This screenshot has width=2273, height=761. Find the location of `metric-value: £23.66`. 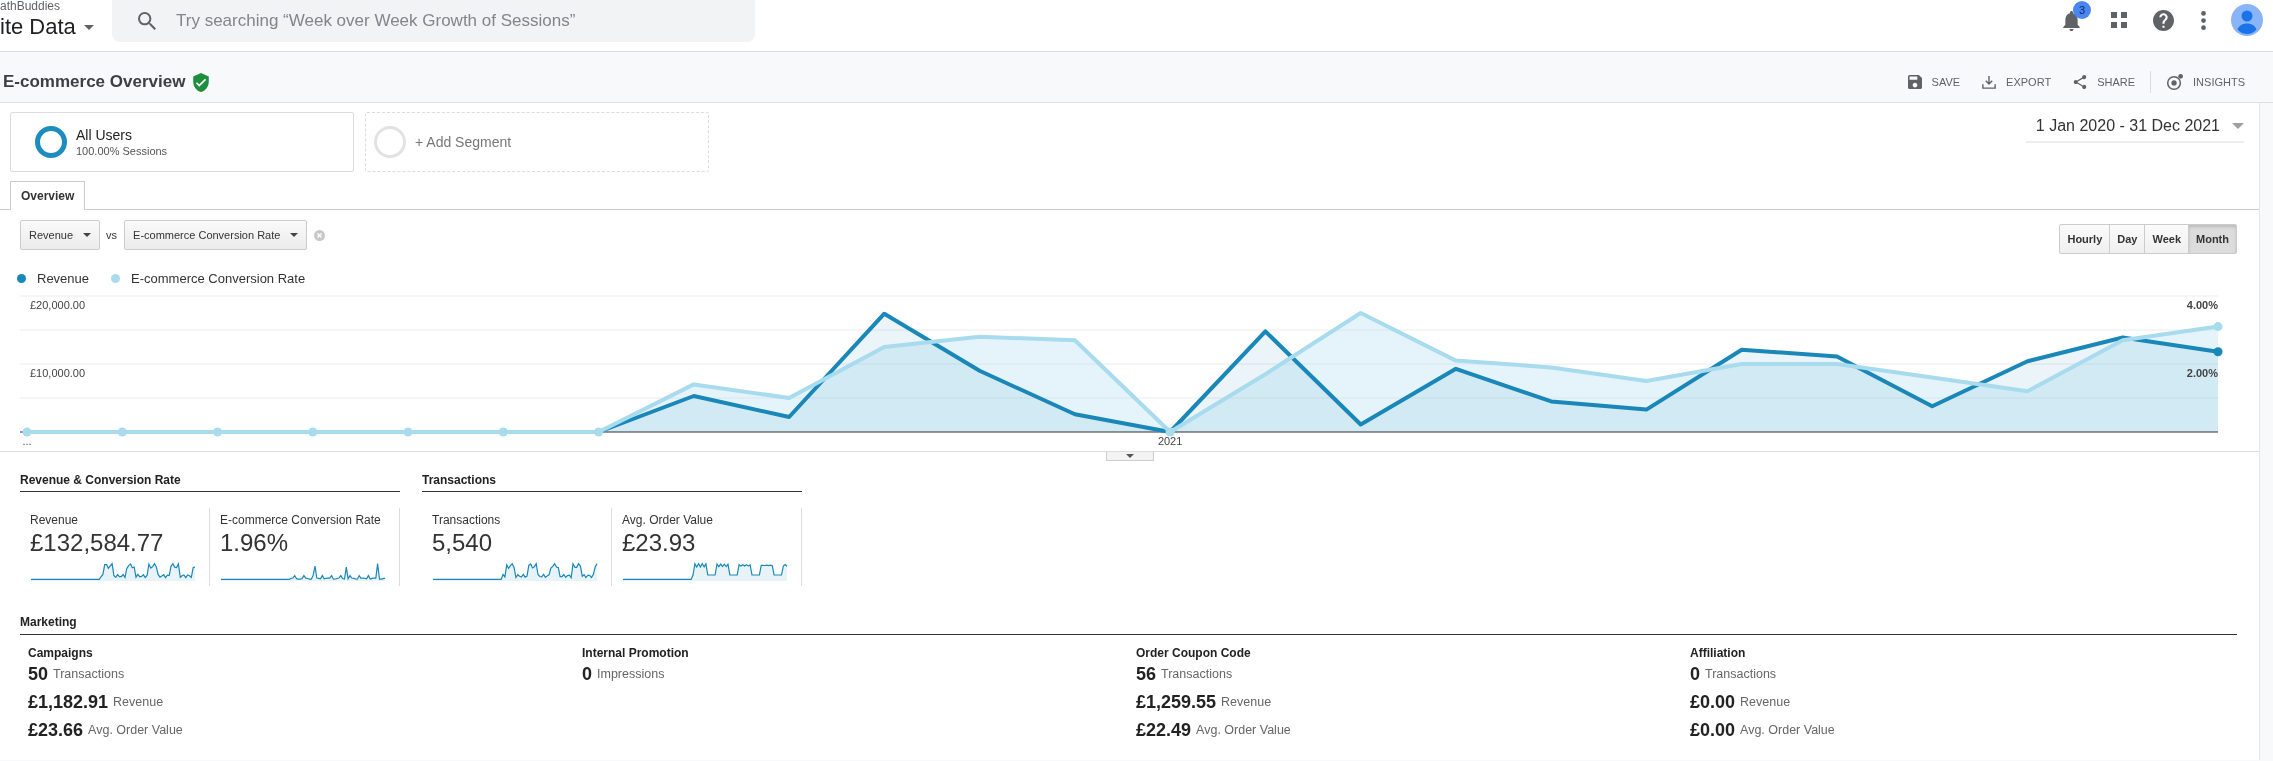

metric-value: £23.66 is located at coordinates (56, 730).